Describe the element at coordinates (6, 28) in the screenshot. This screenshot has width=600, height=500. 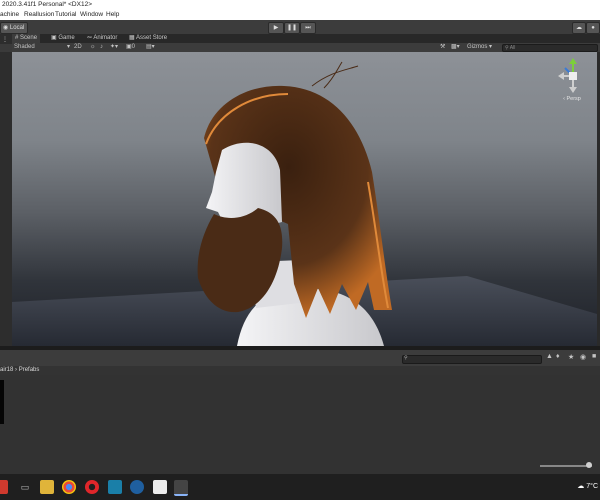
I see `globe-icon: ◉` at that location.